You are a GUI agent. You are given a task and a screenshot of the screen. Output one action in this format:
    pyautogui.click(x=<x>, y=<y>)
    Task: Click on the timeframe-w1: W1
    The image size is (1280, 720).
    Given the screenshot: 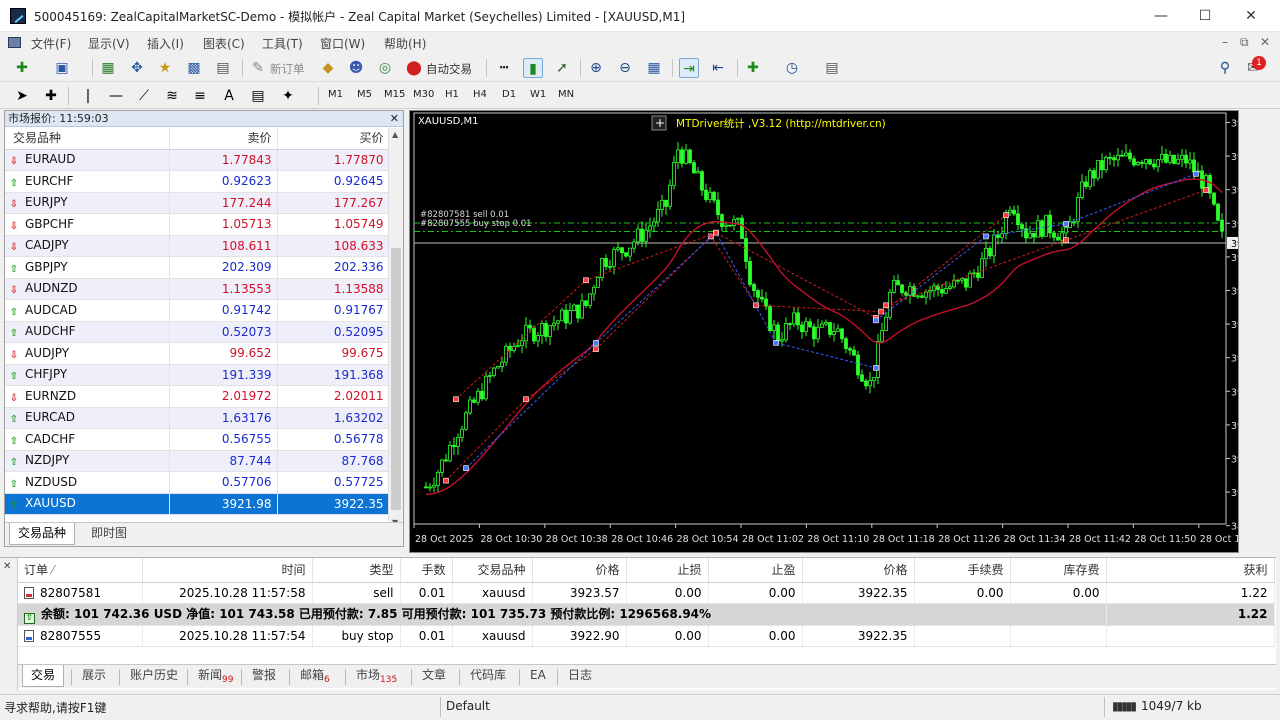 What is the action you would take?
    pyautogui.click(x=538, y=94)
    